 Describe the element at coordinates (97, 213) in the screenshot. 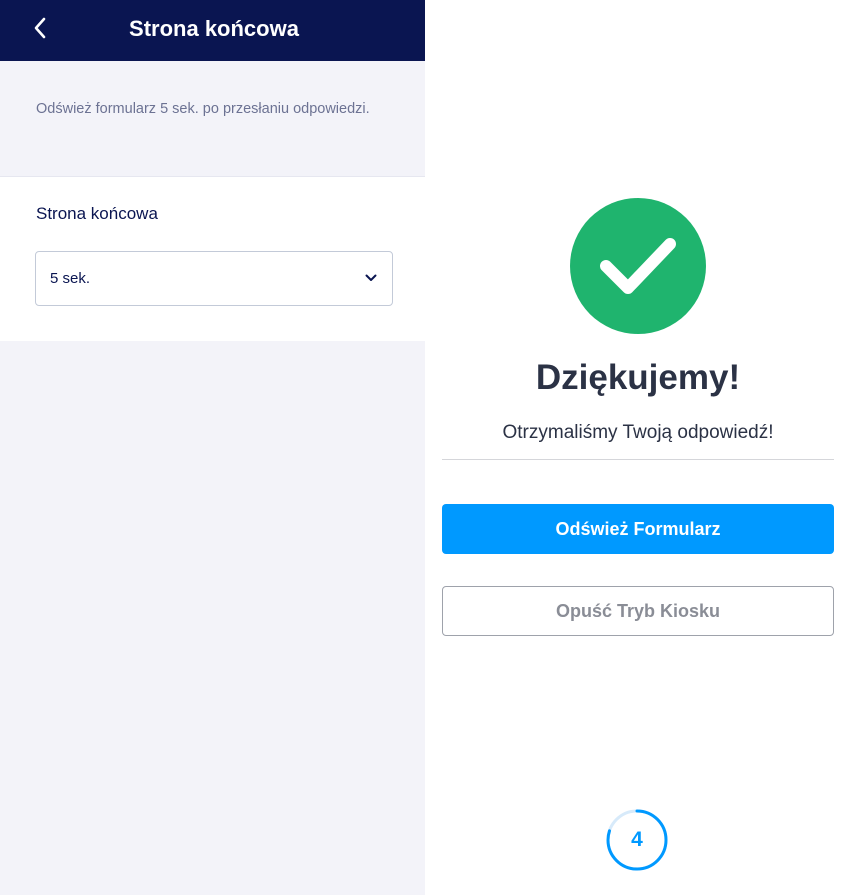

I see `field-label: Strona końcowa` at that location.